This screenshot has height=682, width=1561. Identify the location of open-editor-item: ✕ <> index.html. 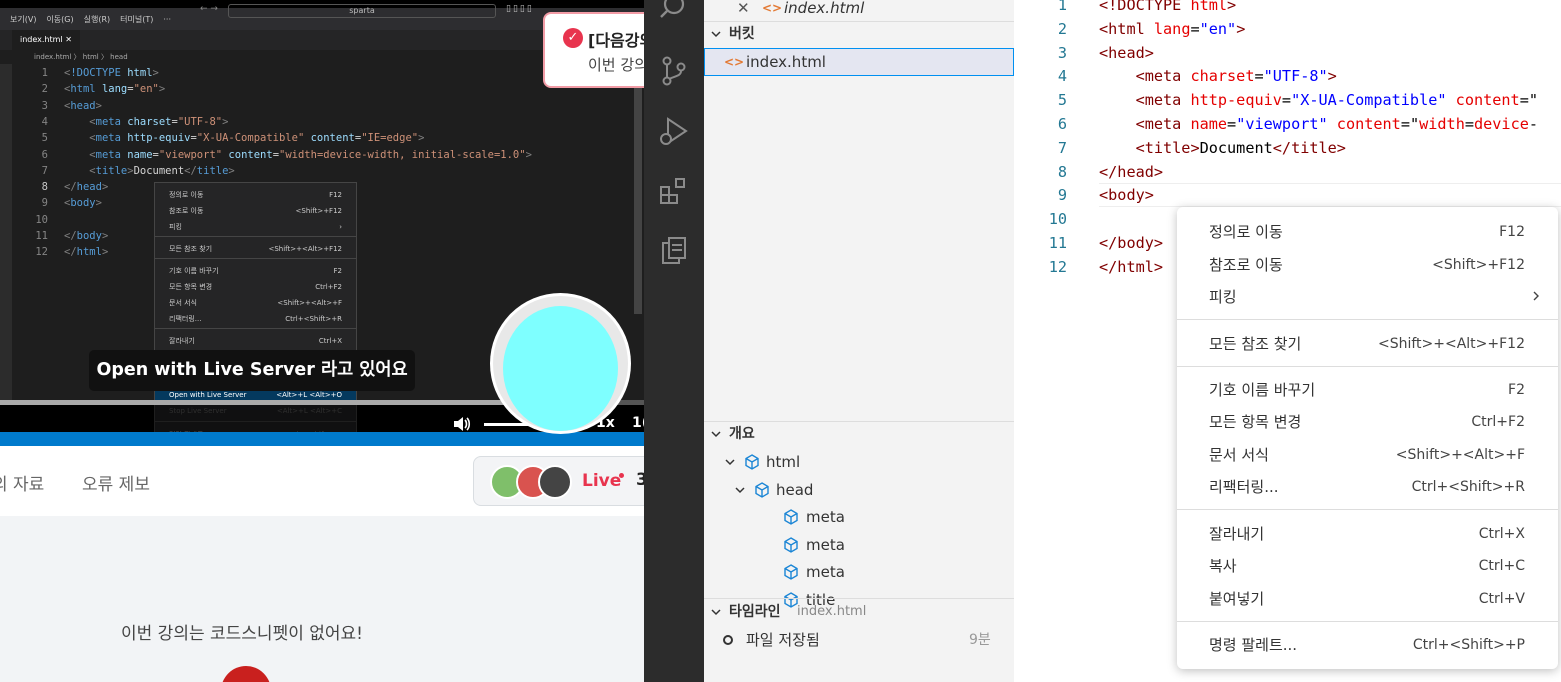
(859, 10).